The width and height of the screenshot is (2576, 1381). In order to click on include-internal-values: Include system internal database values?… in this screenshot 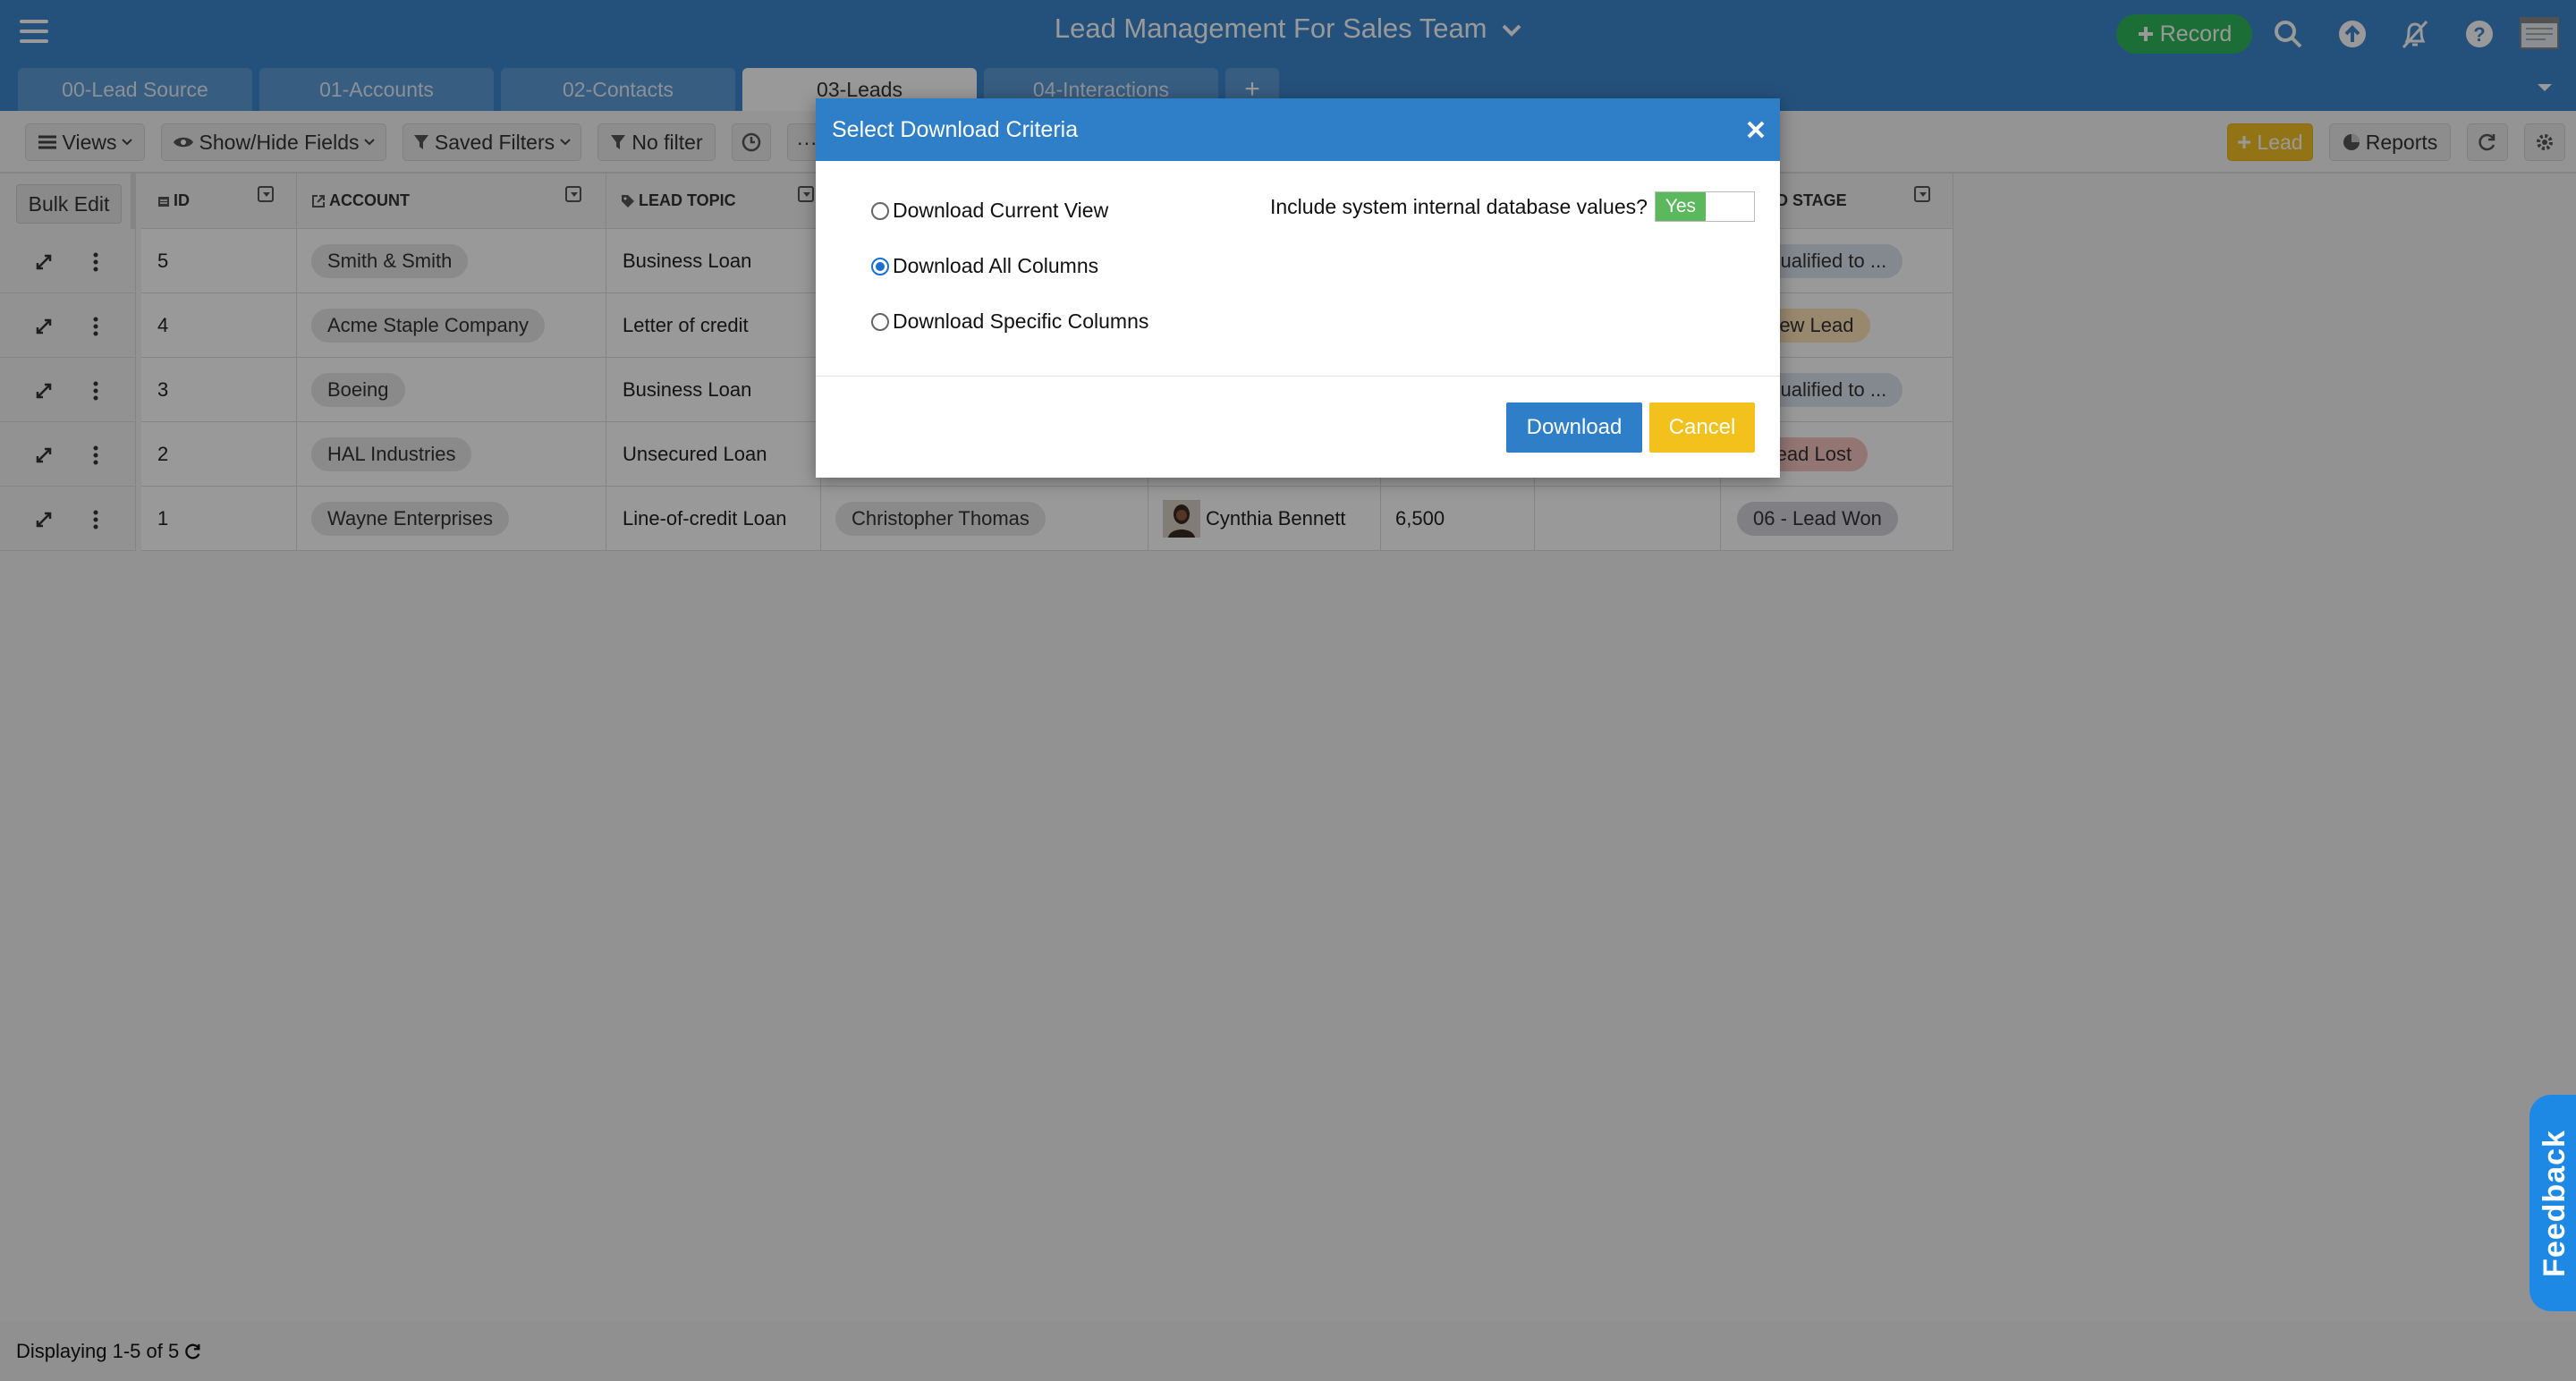, I will do `click(1512, 206)`.